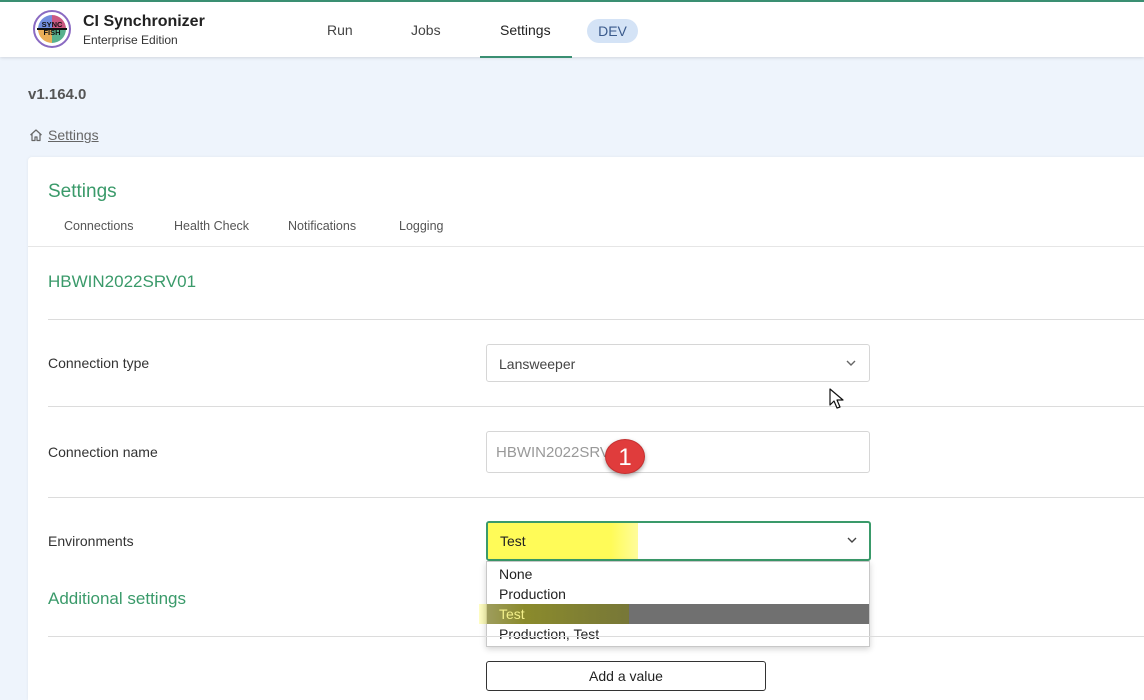  I want to click on option-production-test: Production, Test, so click(678, 634).